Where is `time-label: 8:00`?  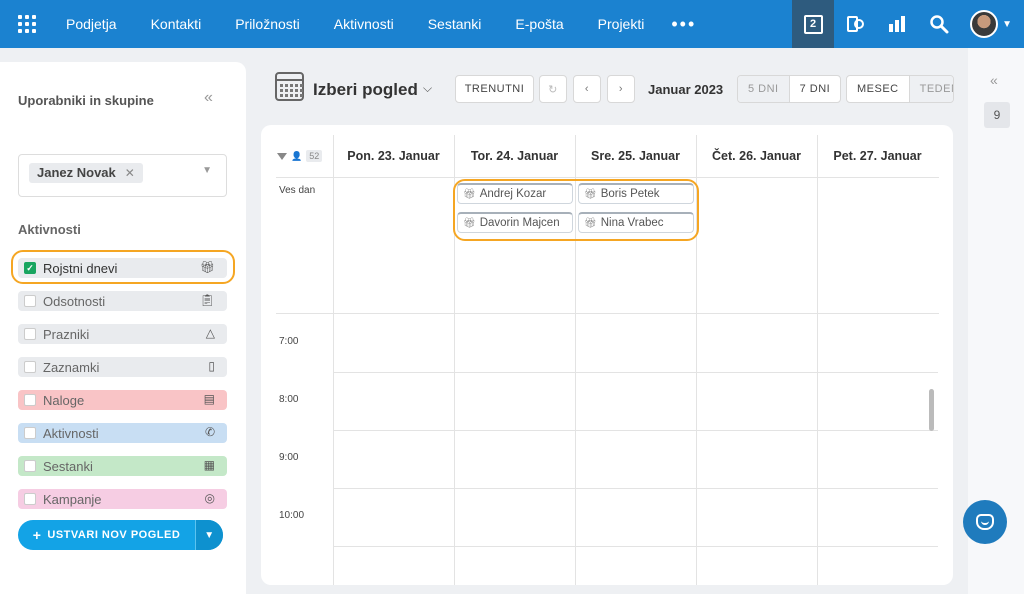
time-label: 8:00 is located at coordinates (289, 399).